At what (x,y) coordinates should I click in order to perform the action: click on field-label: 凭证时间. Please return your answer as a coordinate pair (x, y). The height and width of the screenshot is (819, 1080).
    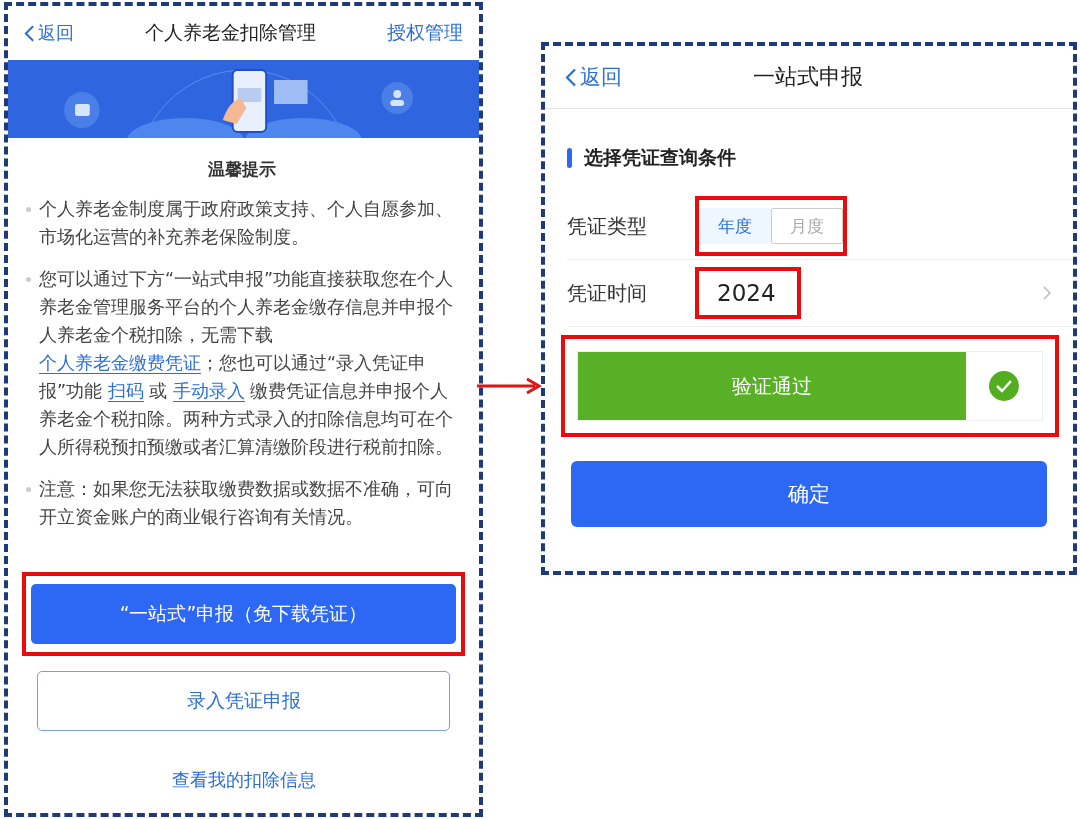
    Looking at the image, I should click on (607, 293).